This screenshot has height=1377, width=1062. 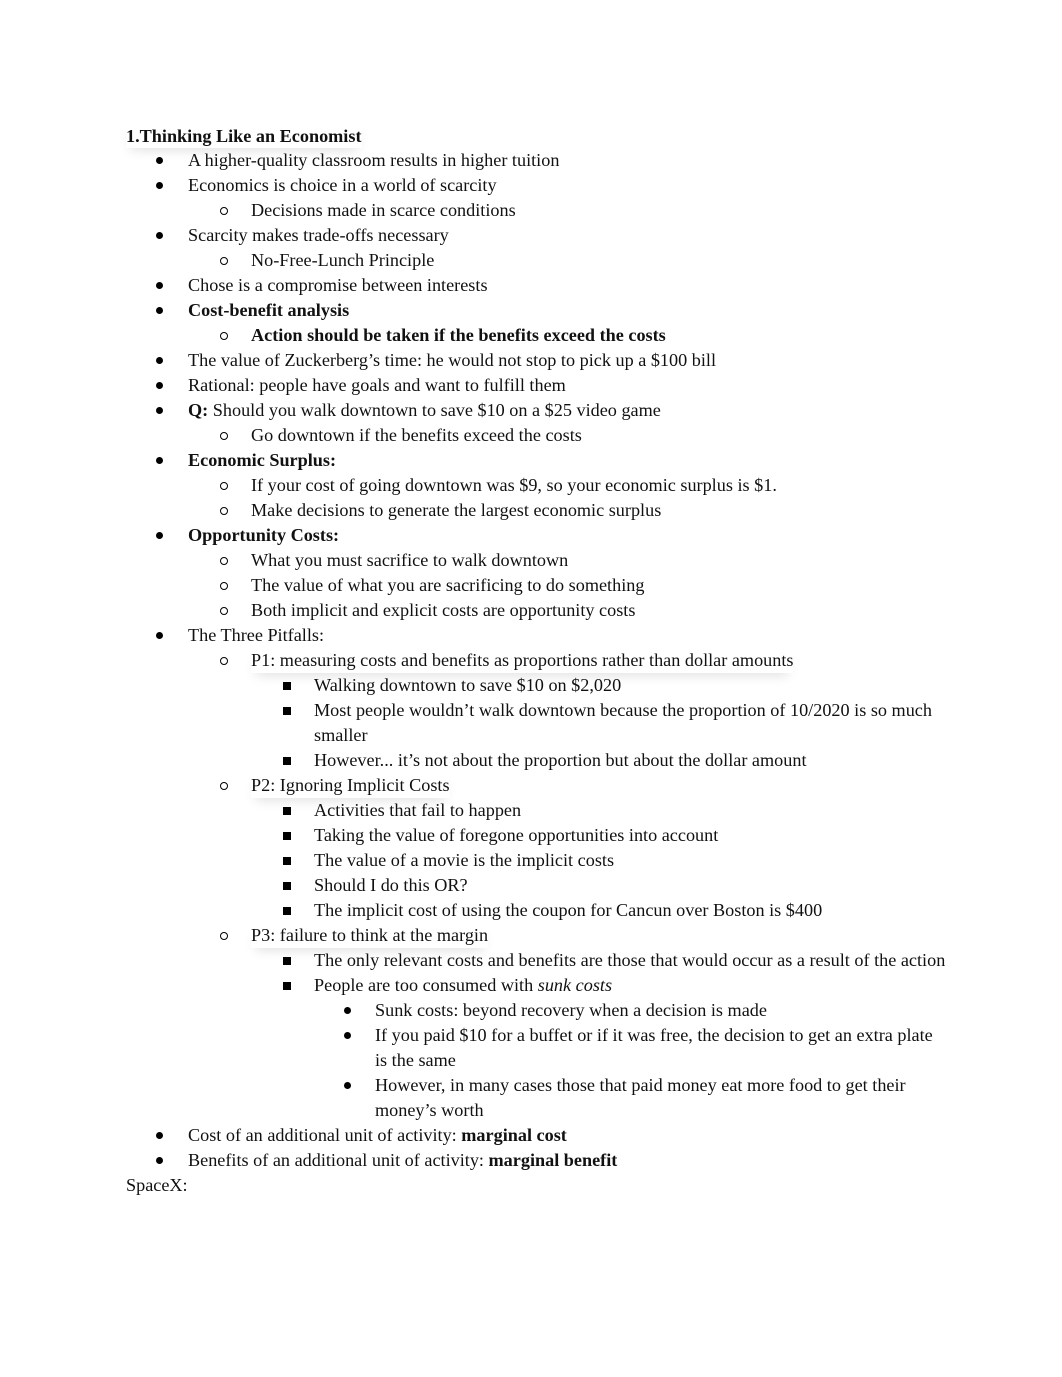 I want to click on list-item-text: Decisions made in scarce conditions, so click(x=383, y=210).